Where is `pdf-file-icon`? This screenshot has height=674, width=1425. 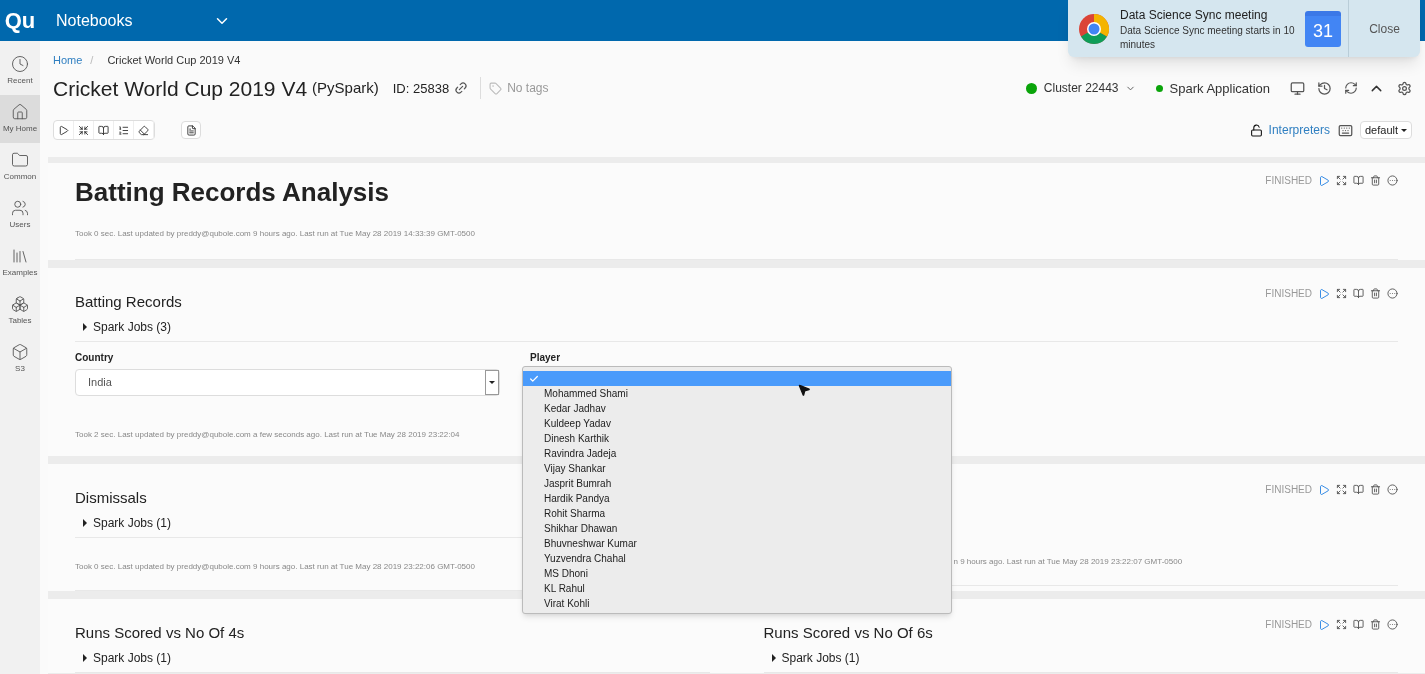
pdf-file-icon is located at coordinates (191, 130).